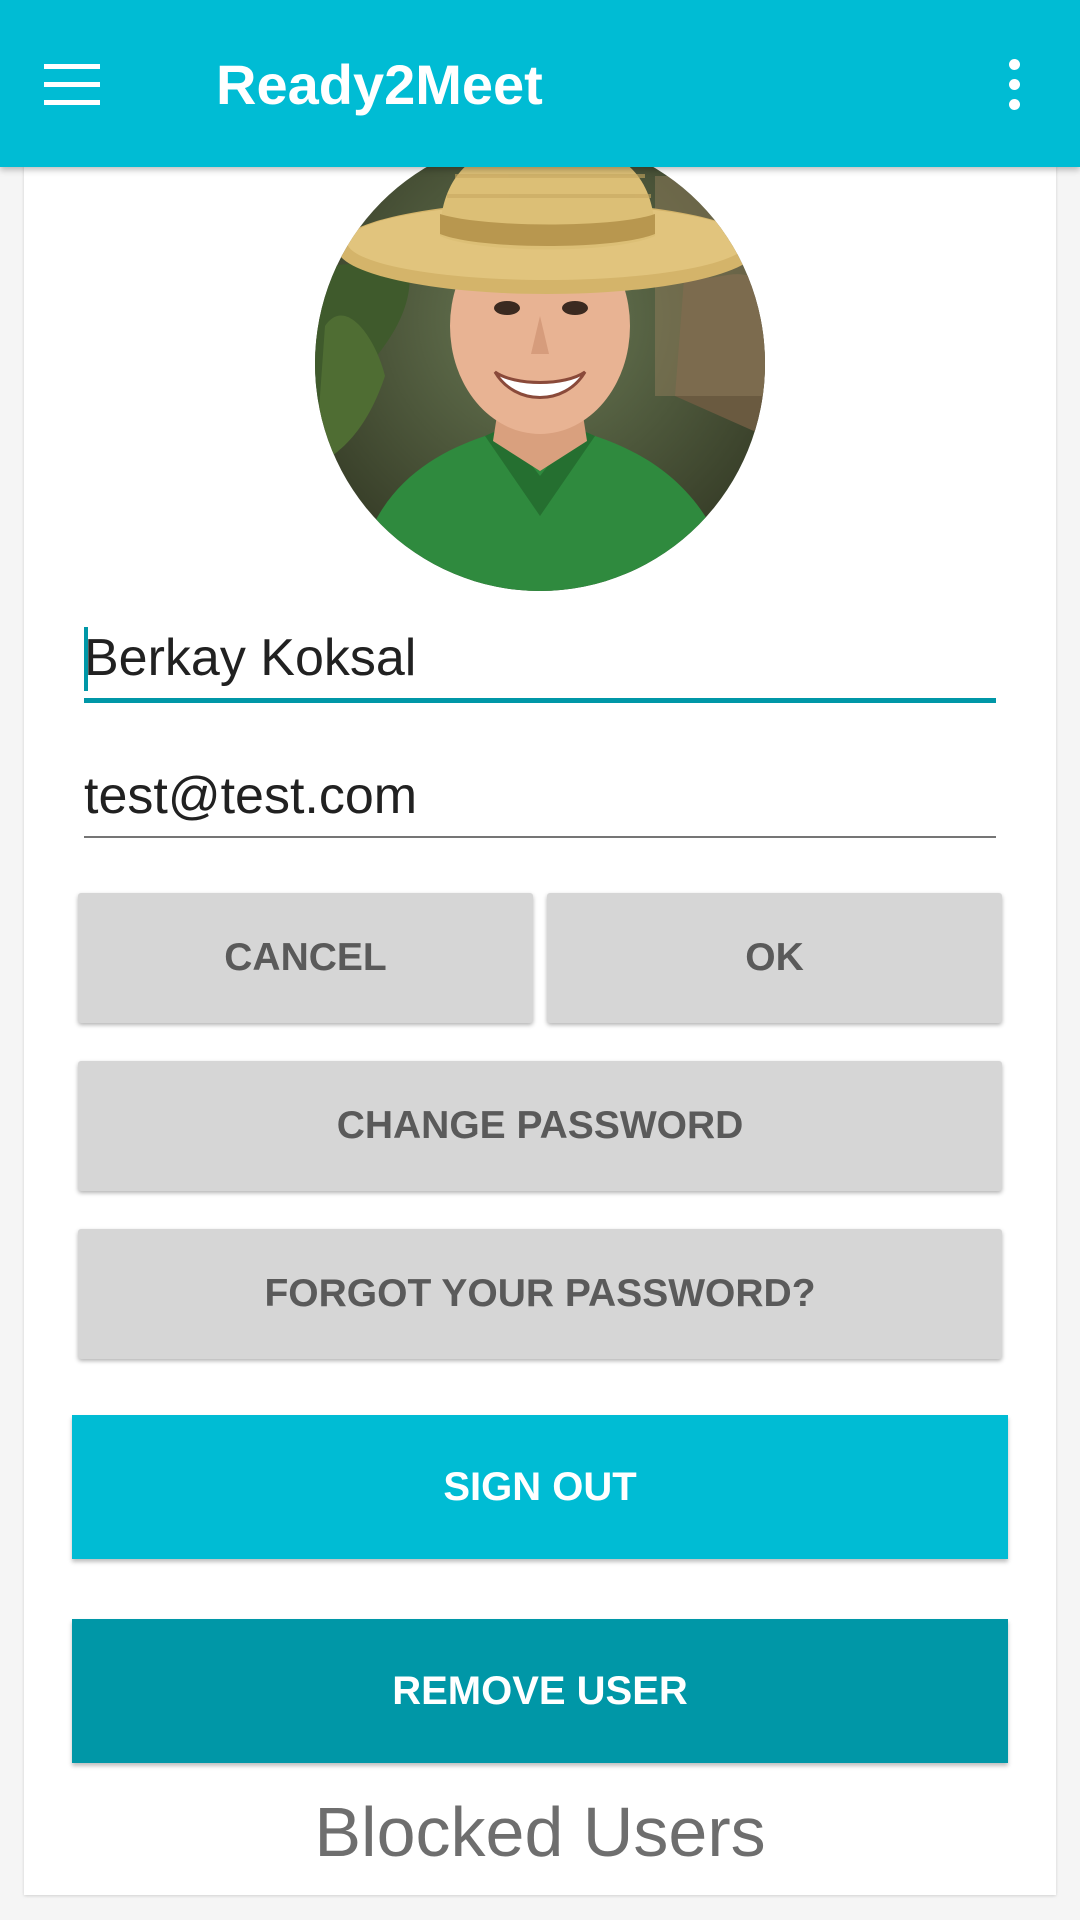 The height and width of the screenshot is (1920, 1080). I want to click on avatar, so click(540, 363).